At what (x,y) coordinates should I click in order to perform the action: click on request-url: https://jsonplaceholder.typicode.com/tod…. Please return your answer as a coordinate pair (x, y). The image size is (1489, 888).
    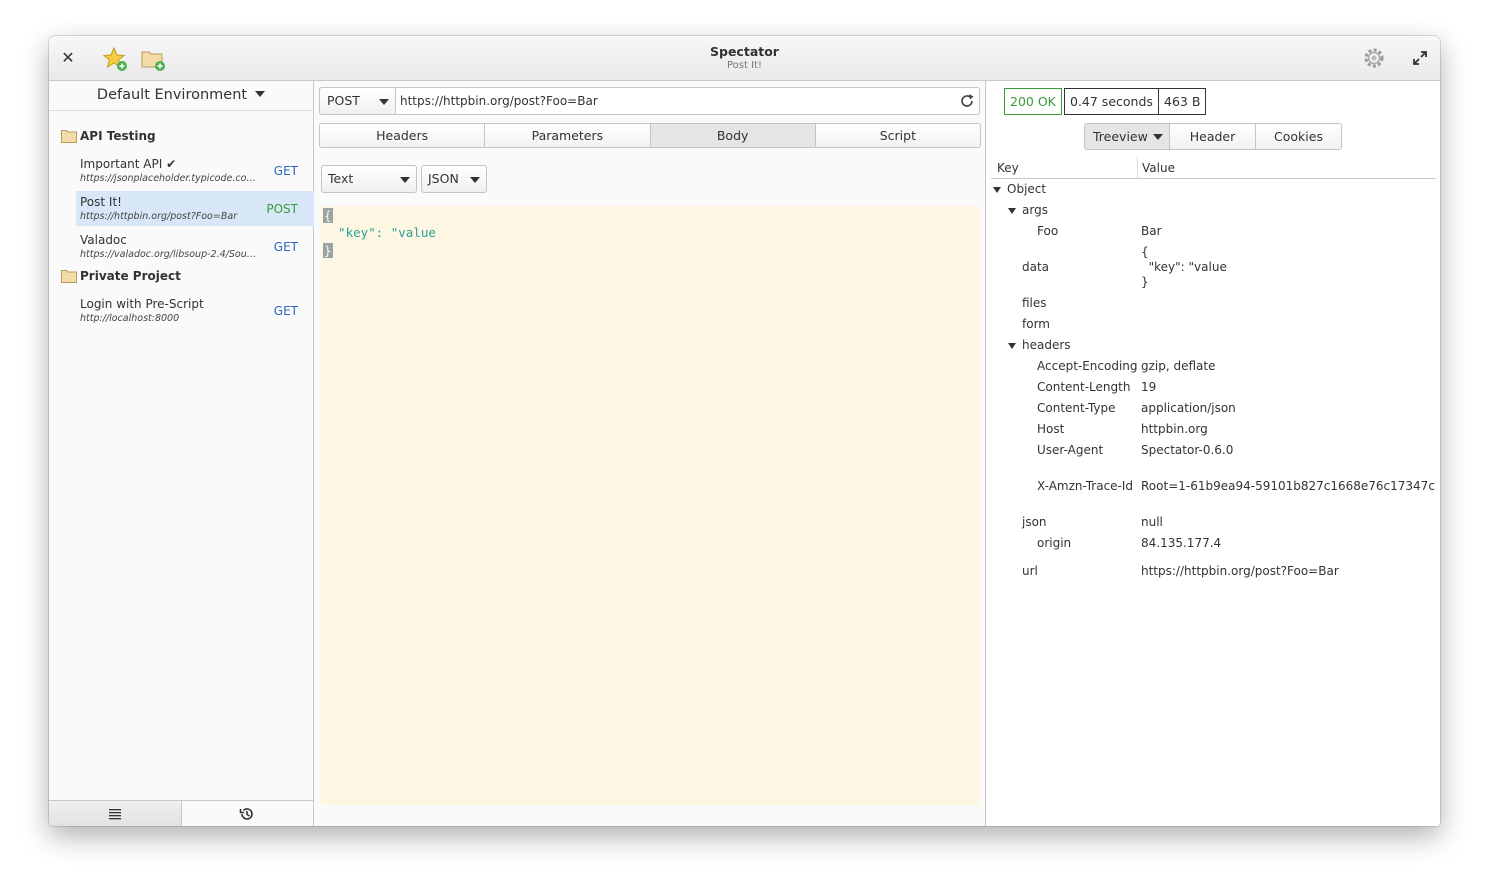
    Looking at the image, I should click on (171, 178).